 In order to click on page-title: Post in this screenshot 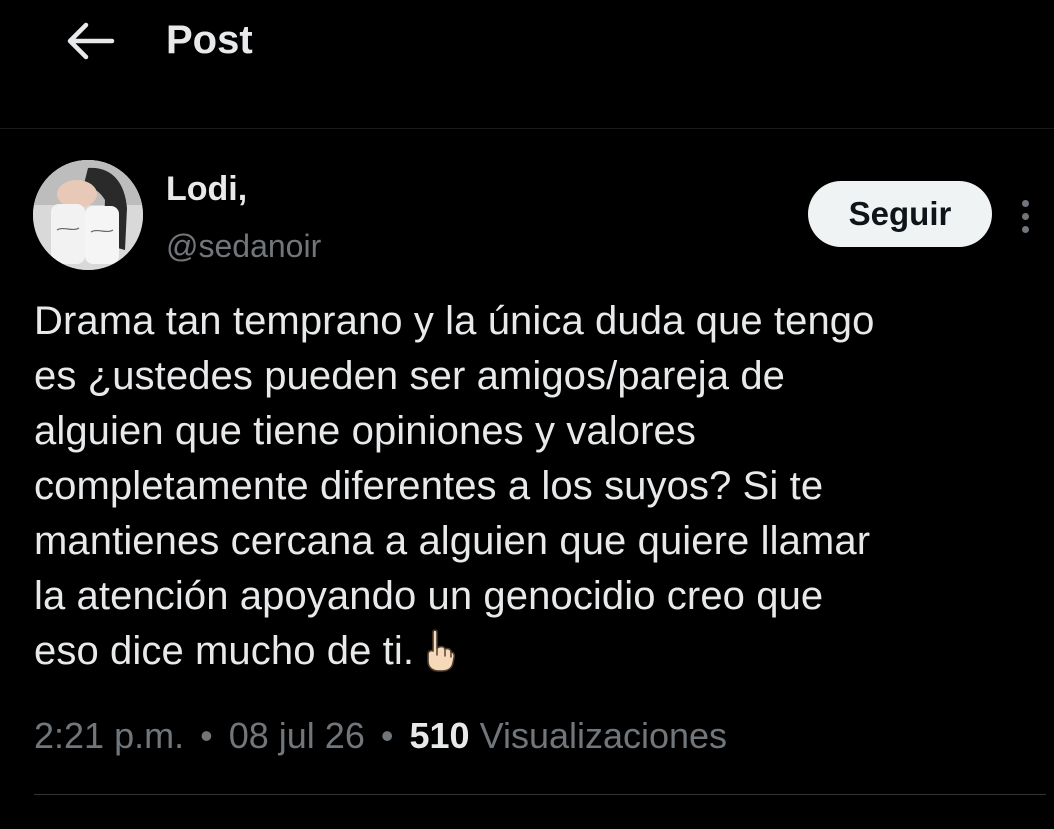, I will do `click(209, 40)`.